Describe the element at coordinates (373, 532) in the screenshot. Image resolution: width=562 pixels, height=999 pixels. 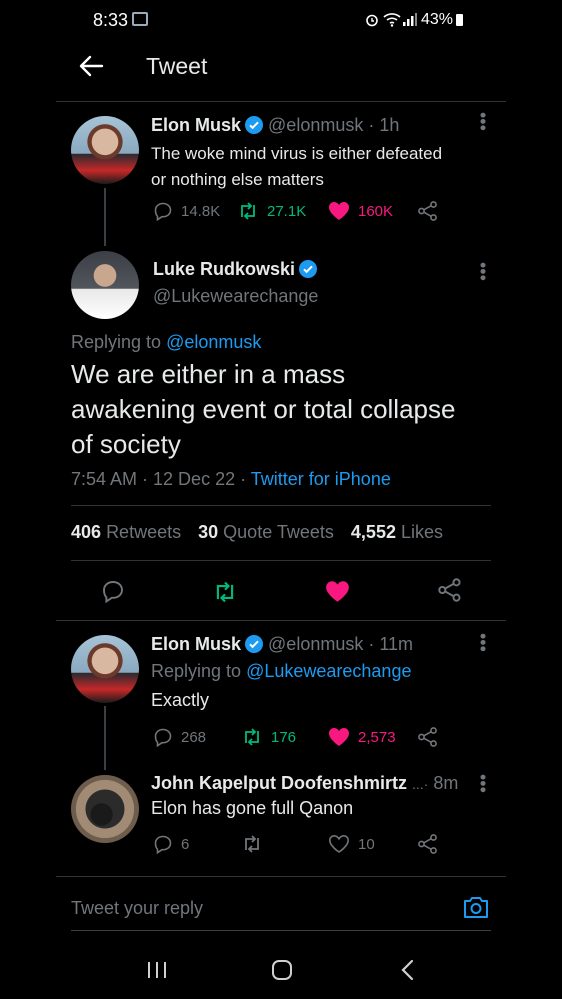
I see `likes-count: 4,552` at that location.